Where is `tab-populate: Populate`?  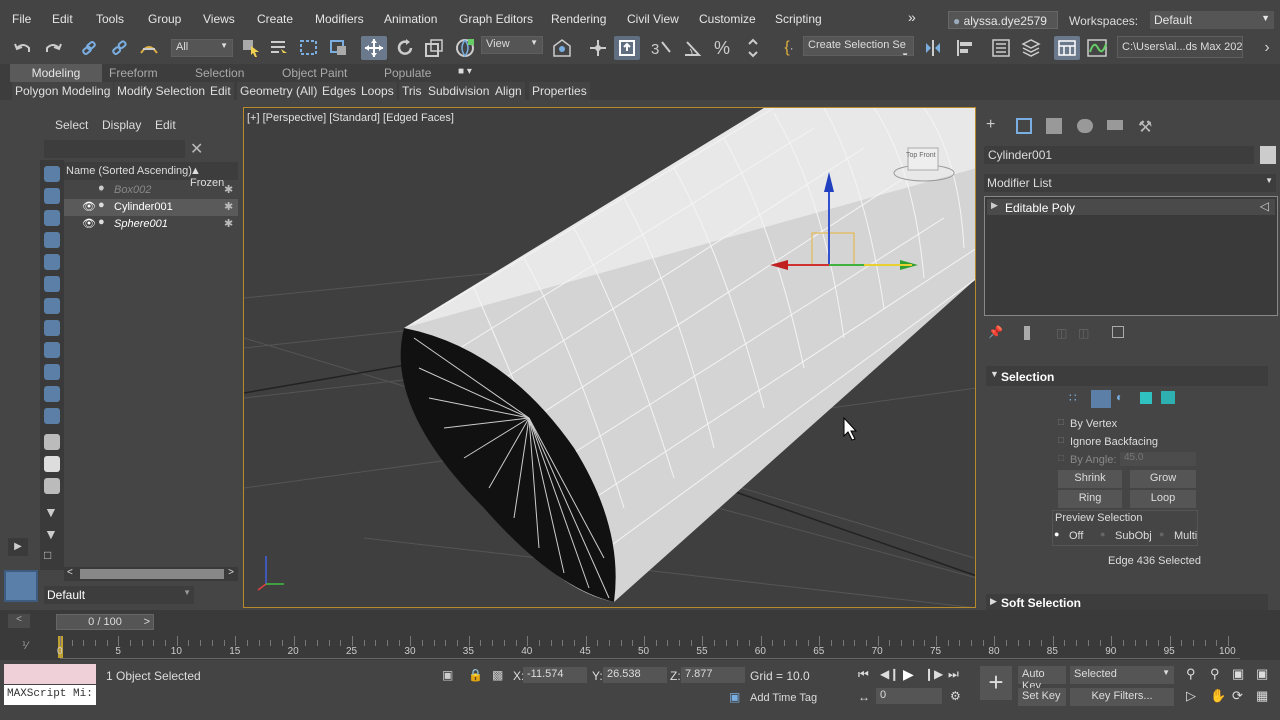
tab-populate: Populate is located at coordinates (407, 73).